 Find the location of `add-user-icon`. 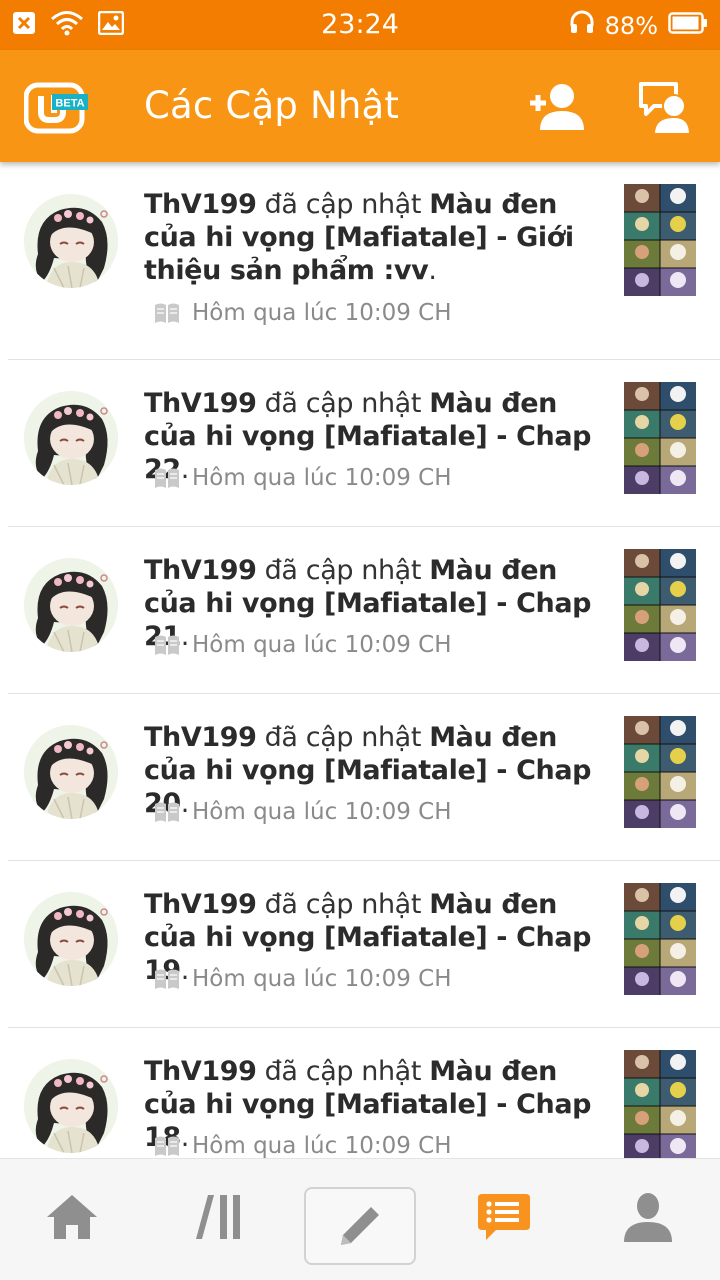

add-user-icon is located at coordinates (557, 107).